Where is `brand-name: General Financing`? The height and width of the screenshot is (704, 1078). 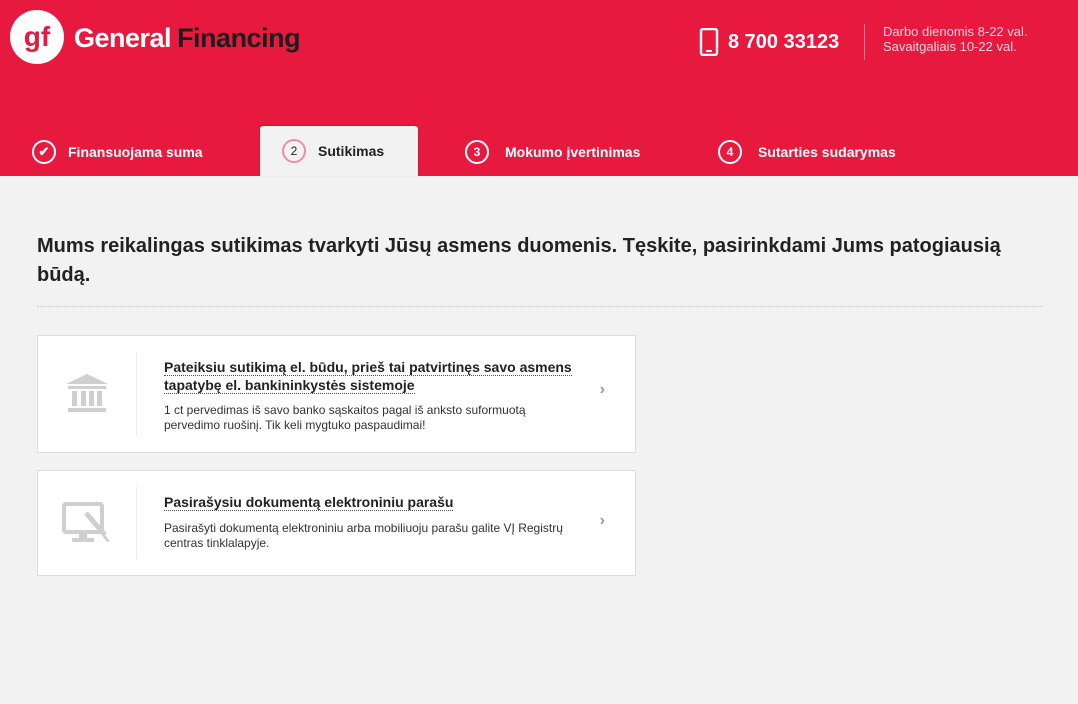
brand-name: General Financing is located at coordinates (187, 38).